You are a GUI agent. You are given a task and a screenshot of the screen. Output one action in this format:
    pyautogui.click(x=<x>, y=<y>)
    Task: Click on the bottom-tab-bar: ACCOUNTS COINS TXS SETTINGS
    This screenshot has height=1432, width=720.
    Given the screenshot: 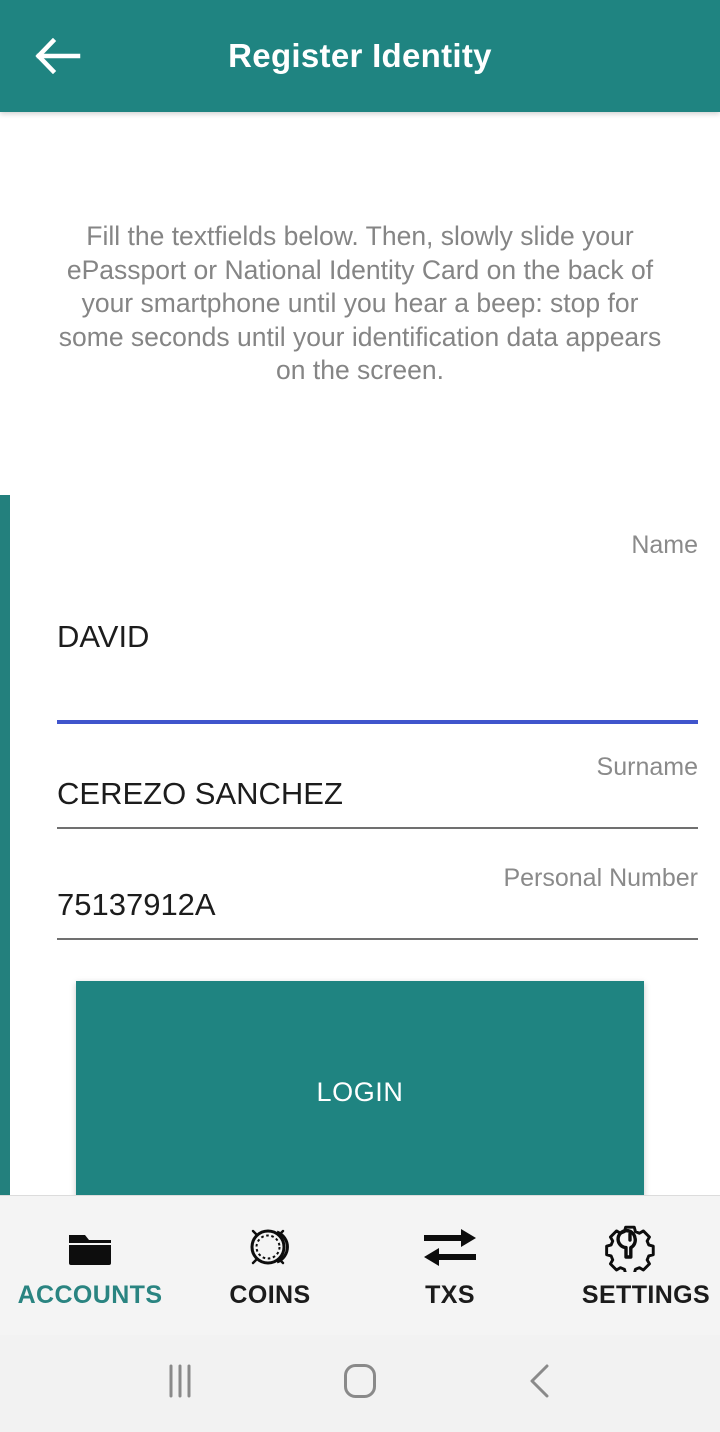 What is the action you would take?
    pyautogui.click(x=360, y=1265)
    